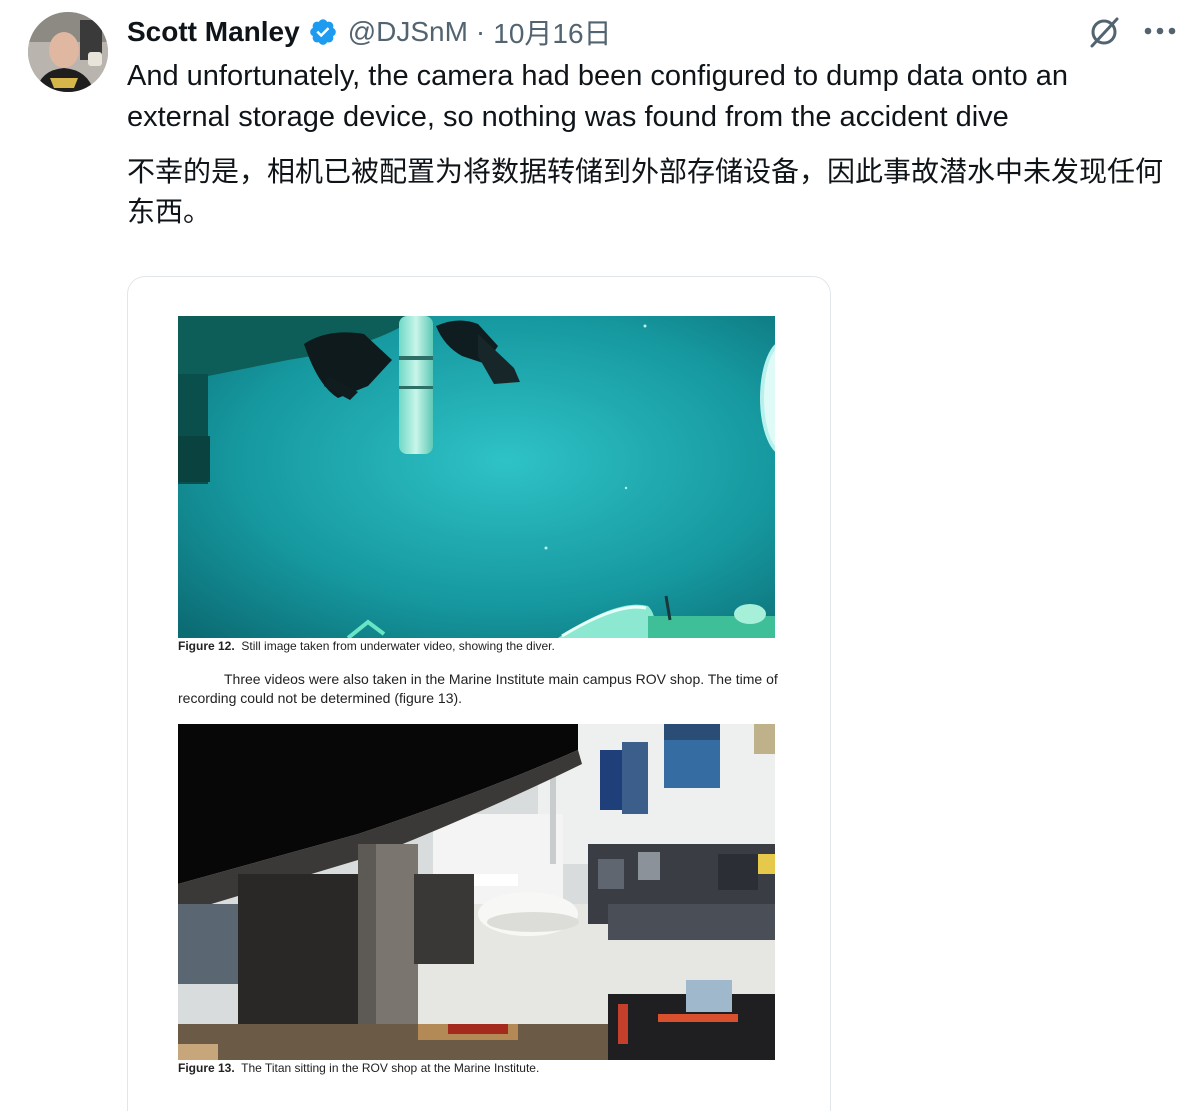  I want to click on tweet-text-chinese: 不幸的是，相机已被配置为将数据转储到外部存储设备，因此事故潜水中未发现任何东西。, so click(645, 191).